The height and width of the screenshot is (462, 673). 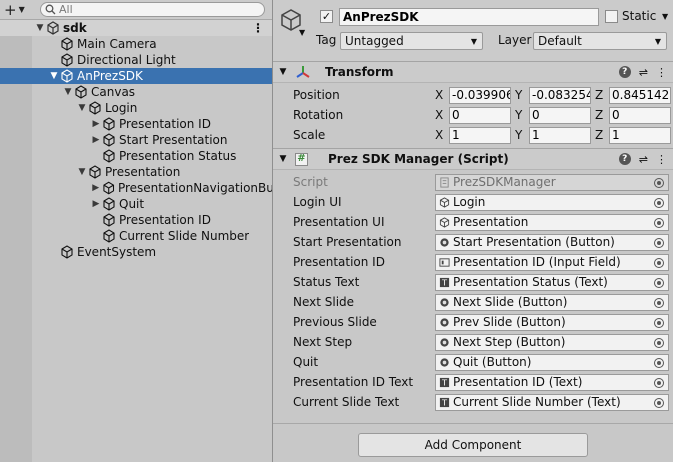 I want to click on hierarchy-toolbar: + ▼, so click(x=136, y=10).